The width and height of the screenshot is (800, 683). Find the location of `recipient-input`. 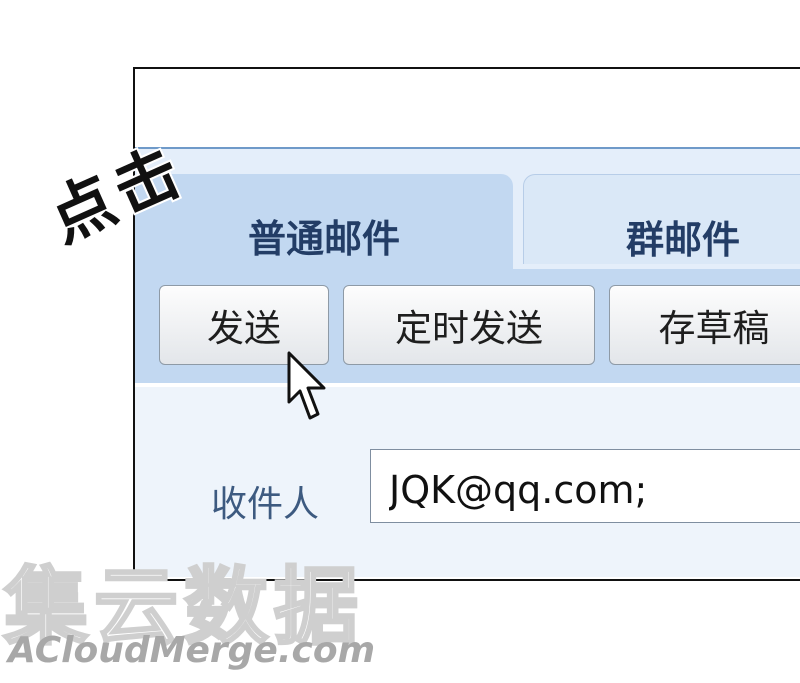

recipient-input is located at coordinates (585, 486).